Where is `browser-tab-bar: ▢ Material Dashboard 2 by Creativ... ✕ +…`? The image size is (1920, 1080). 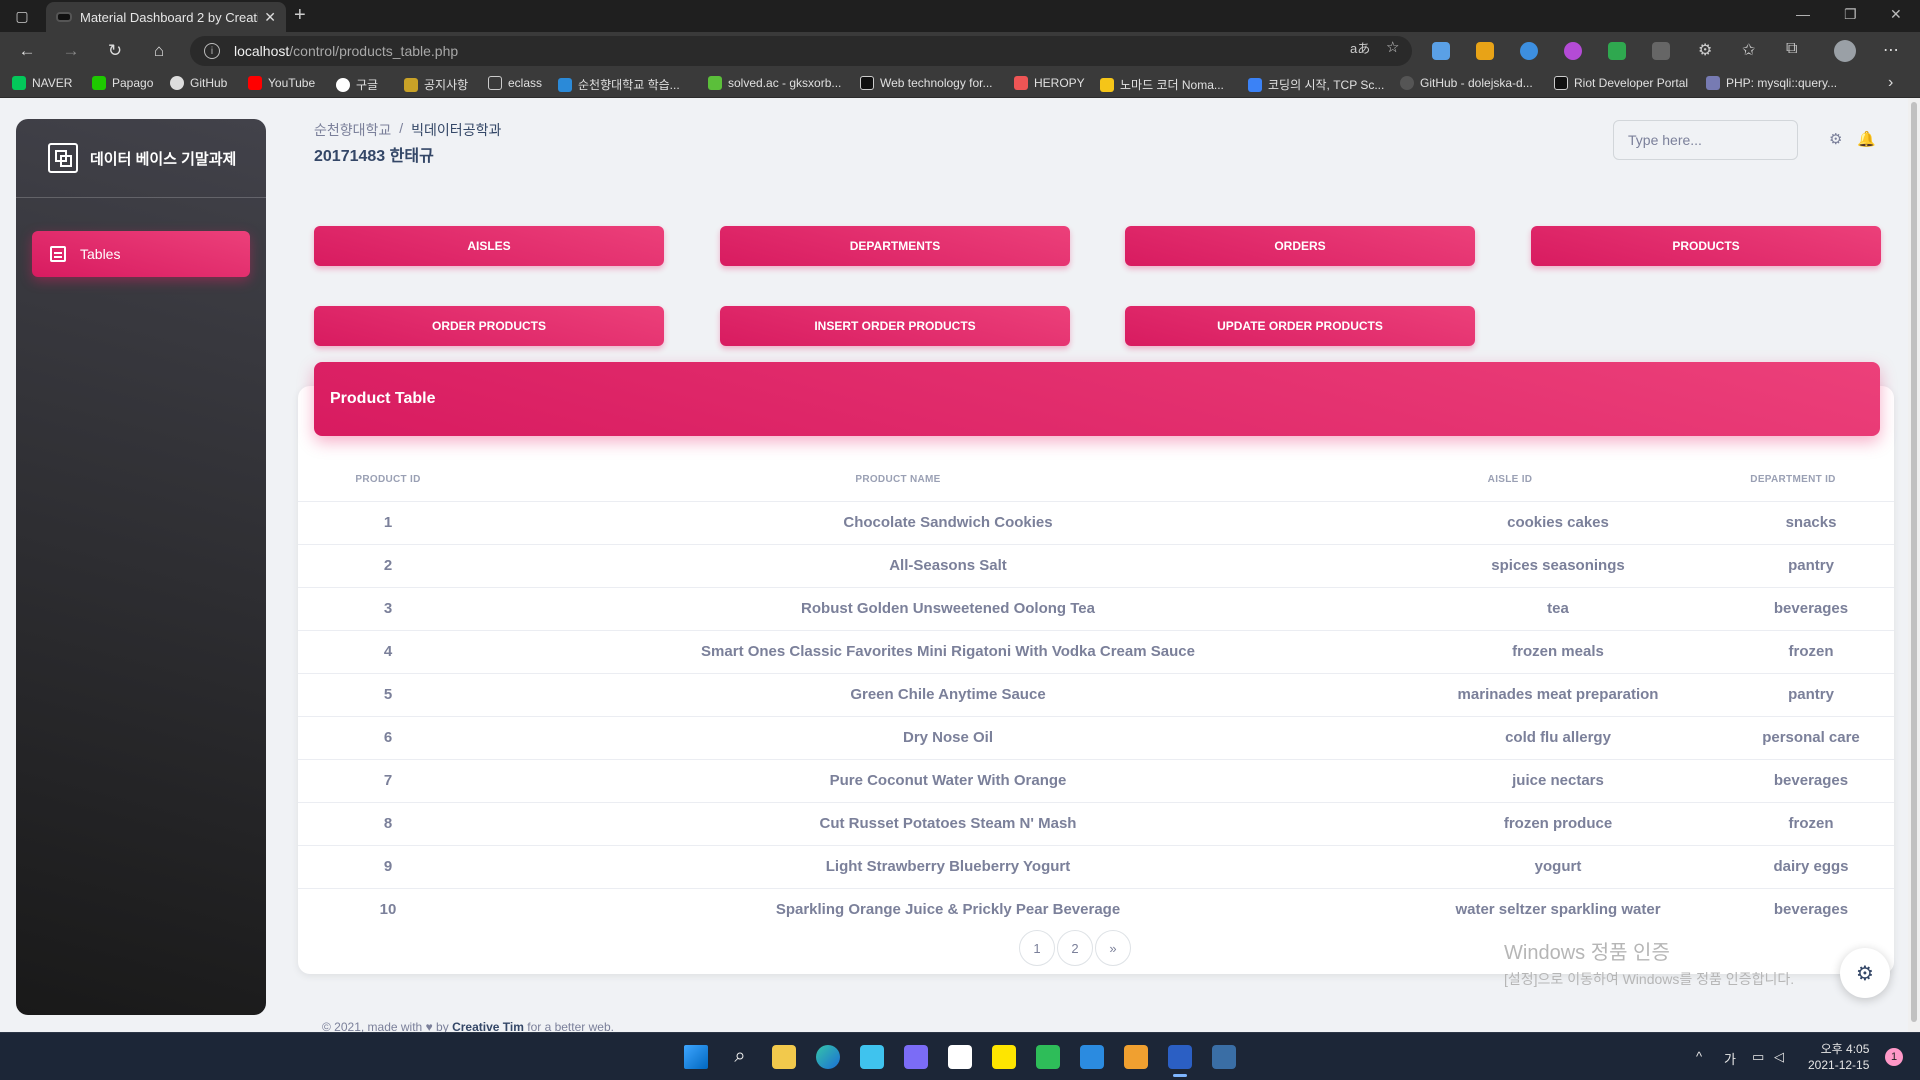
browser-tab-bar: ▢ Material Dashboard 2 by Creativ... ✕ +… is located at coordinates (960, 16).